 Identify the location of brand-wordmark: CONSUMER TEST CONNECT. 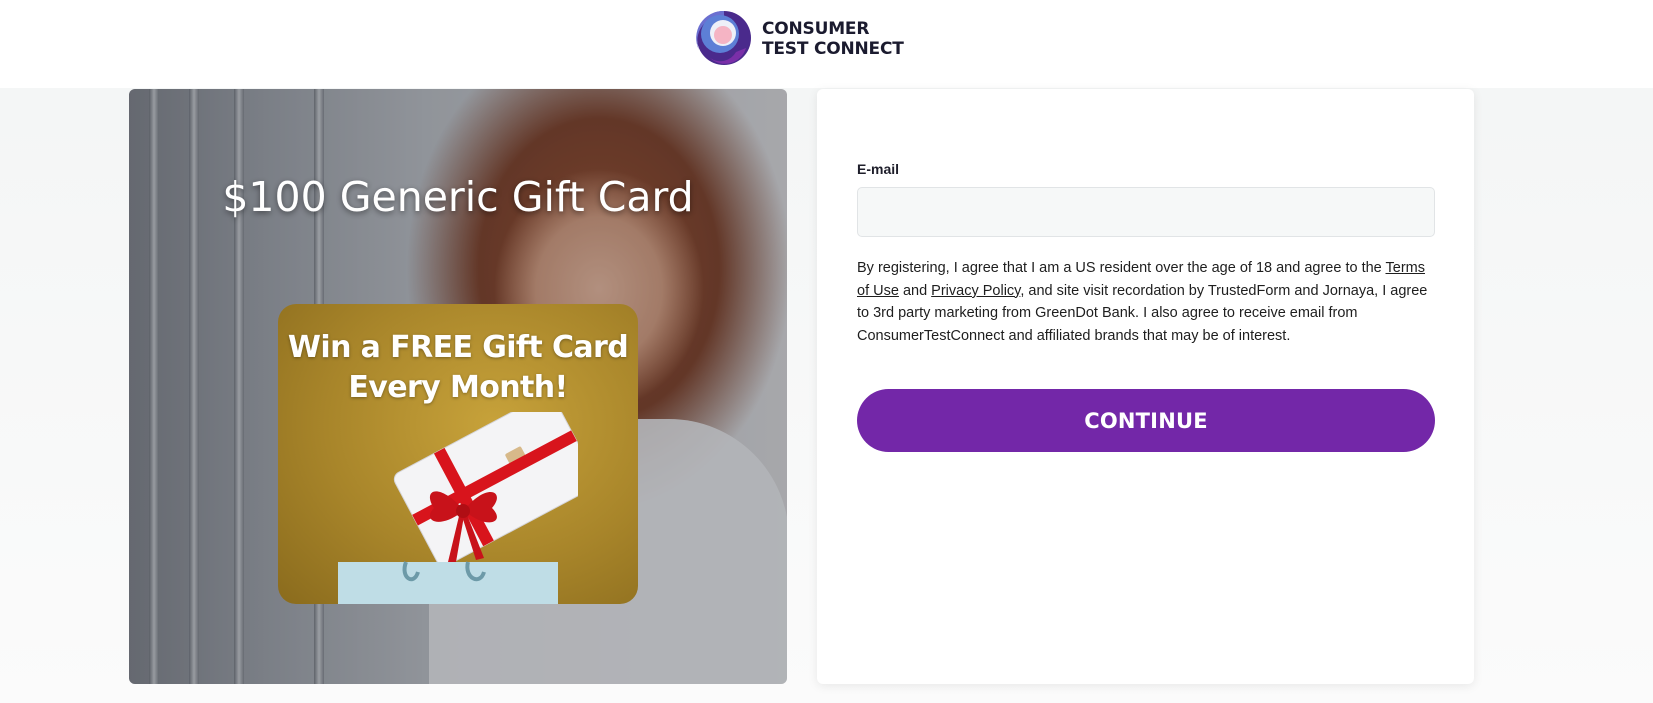
(833, 39).